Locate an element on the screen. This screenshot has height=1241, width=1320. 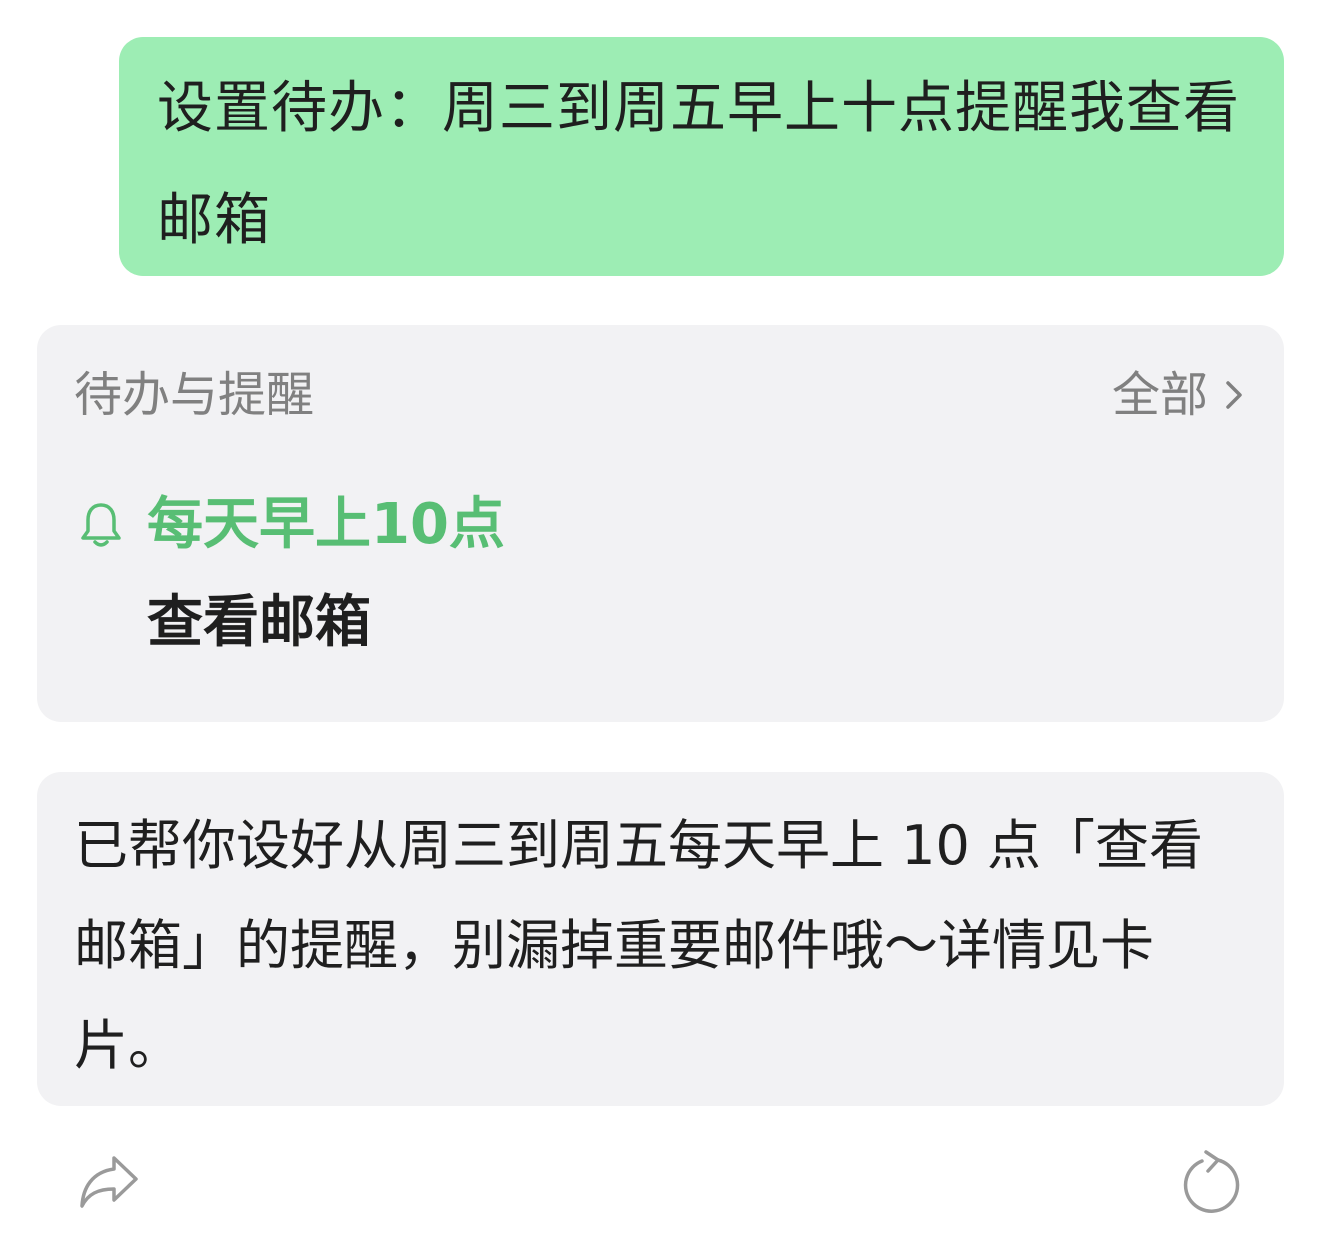
chevron-right-icon is located at coordinates (1234, 395).